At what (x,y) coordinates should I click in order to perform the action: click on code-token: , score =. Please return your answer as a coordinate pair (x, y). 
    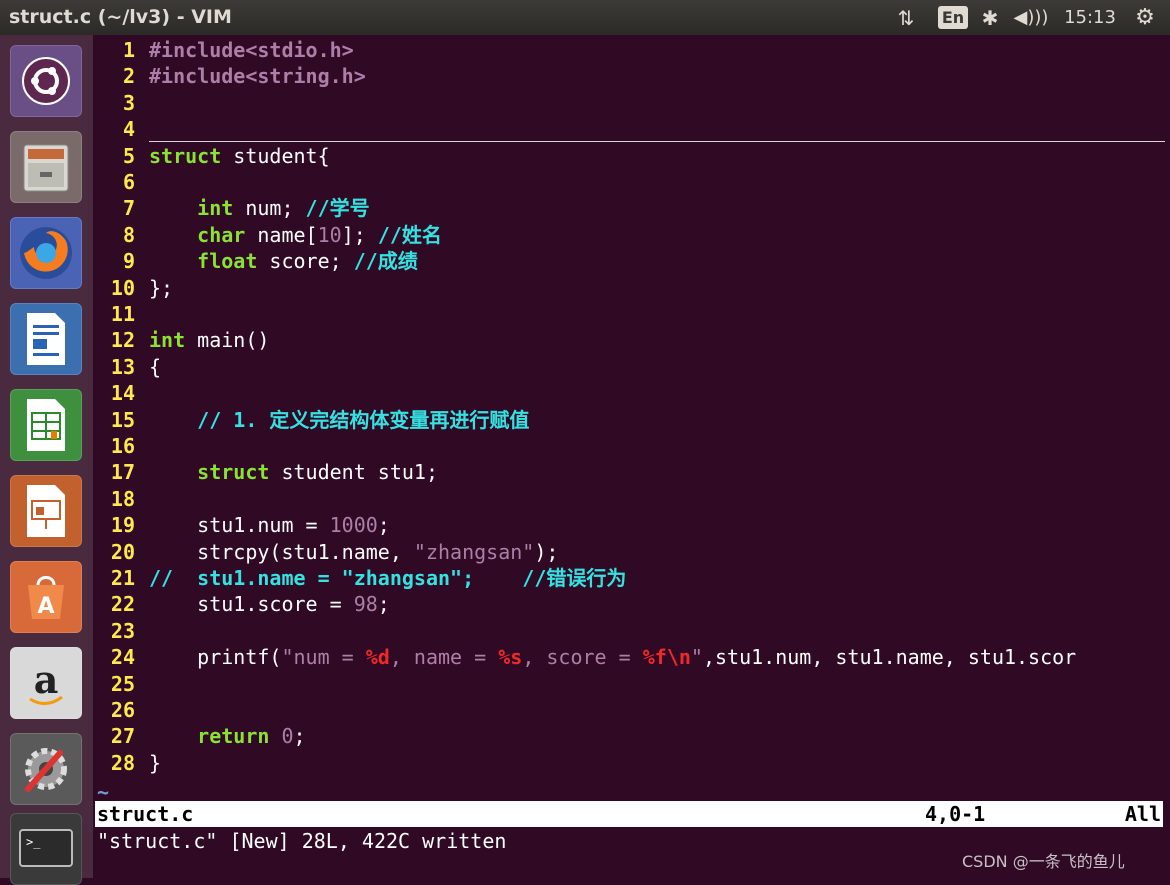
    Looking at the image, I should click on (582, 657).